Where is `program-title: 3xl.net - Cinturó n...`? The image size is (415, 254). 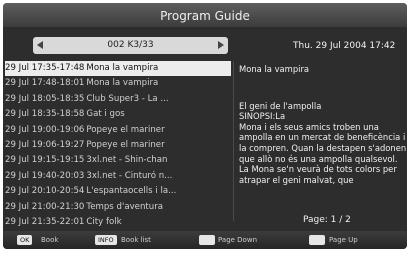
program-title: 3xl.net - Cinturó n... is located at coordinates (129, 175).